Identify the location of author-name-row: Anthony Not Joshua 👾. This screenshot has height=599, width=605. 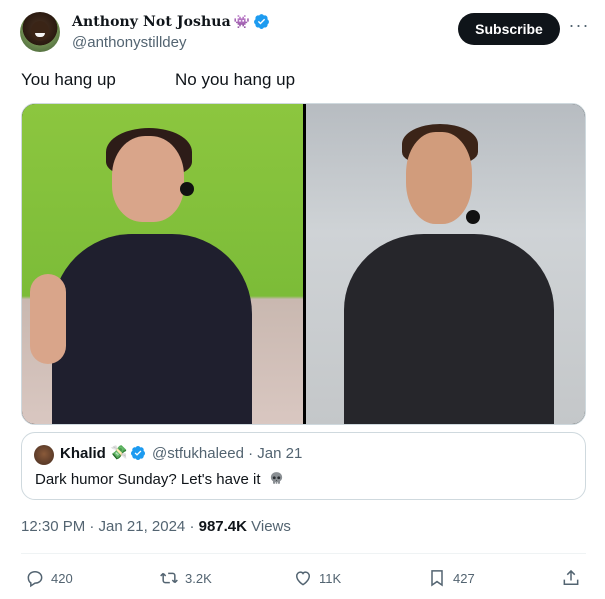
(171, 21).